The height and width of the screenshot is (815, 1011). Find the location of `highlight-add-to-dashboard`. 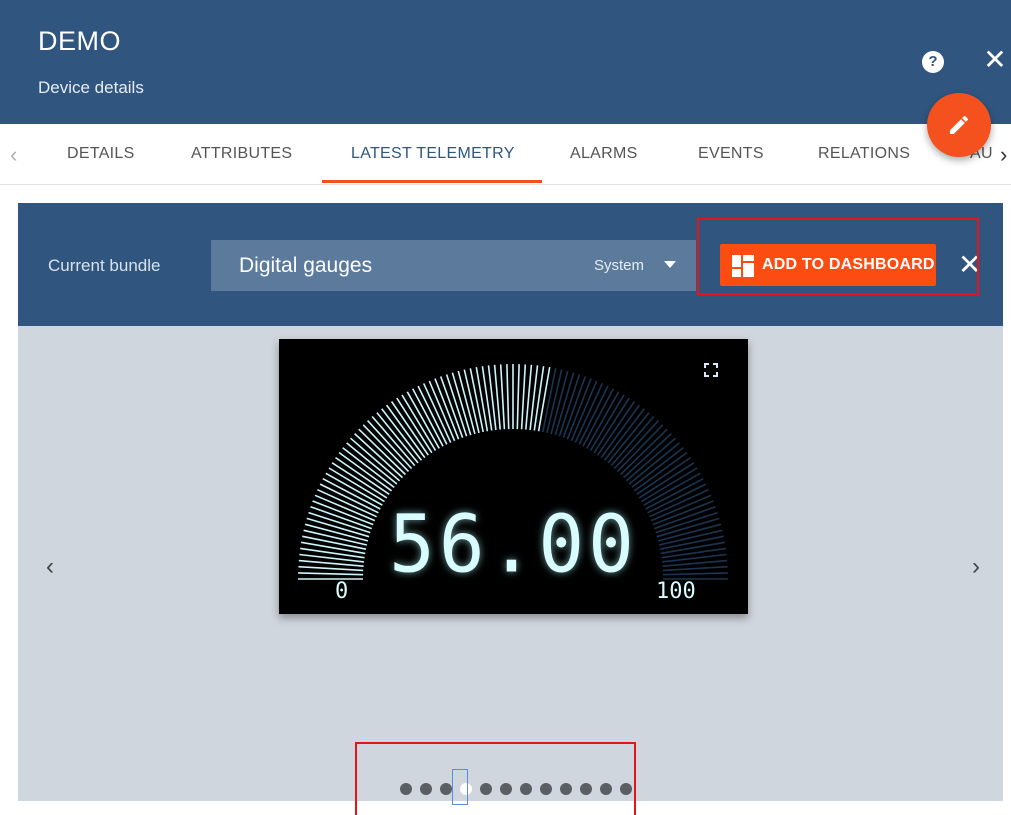

highlight-add-to-dashboard is located at coordinates (838, 256).